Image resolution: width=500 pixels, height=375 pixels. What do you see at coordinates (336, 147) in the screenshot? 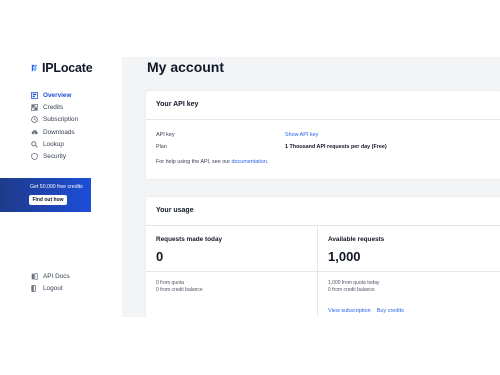
I see `plan-value: 1 Thousand API requests per day (Free)` at bounding box center [336, 147].